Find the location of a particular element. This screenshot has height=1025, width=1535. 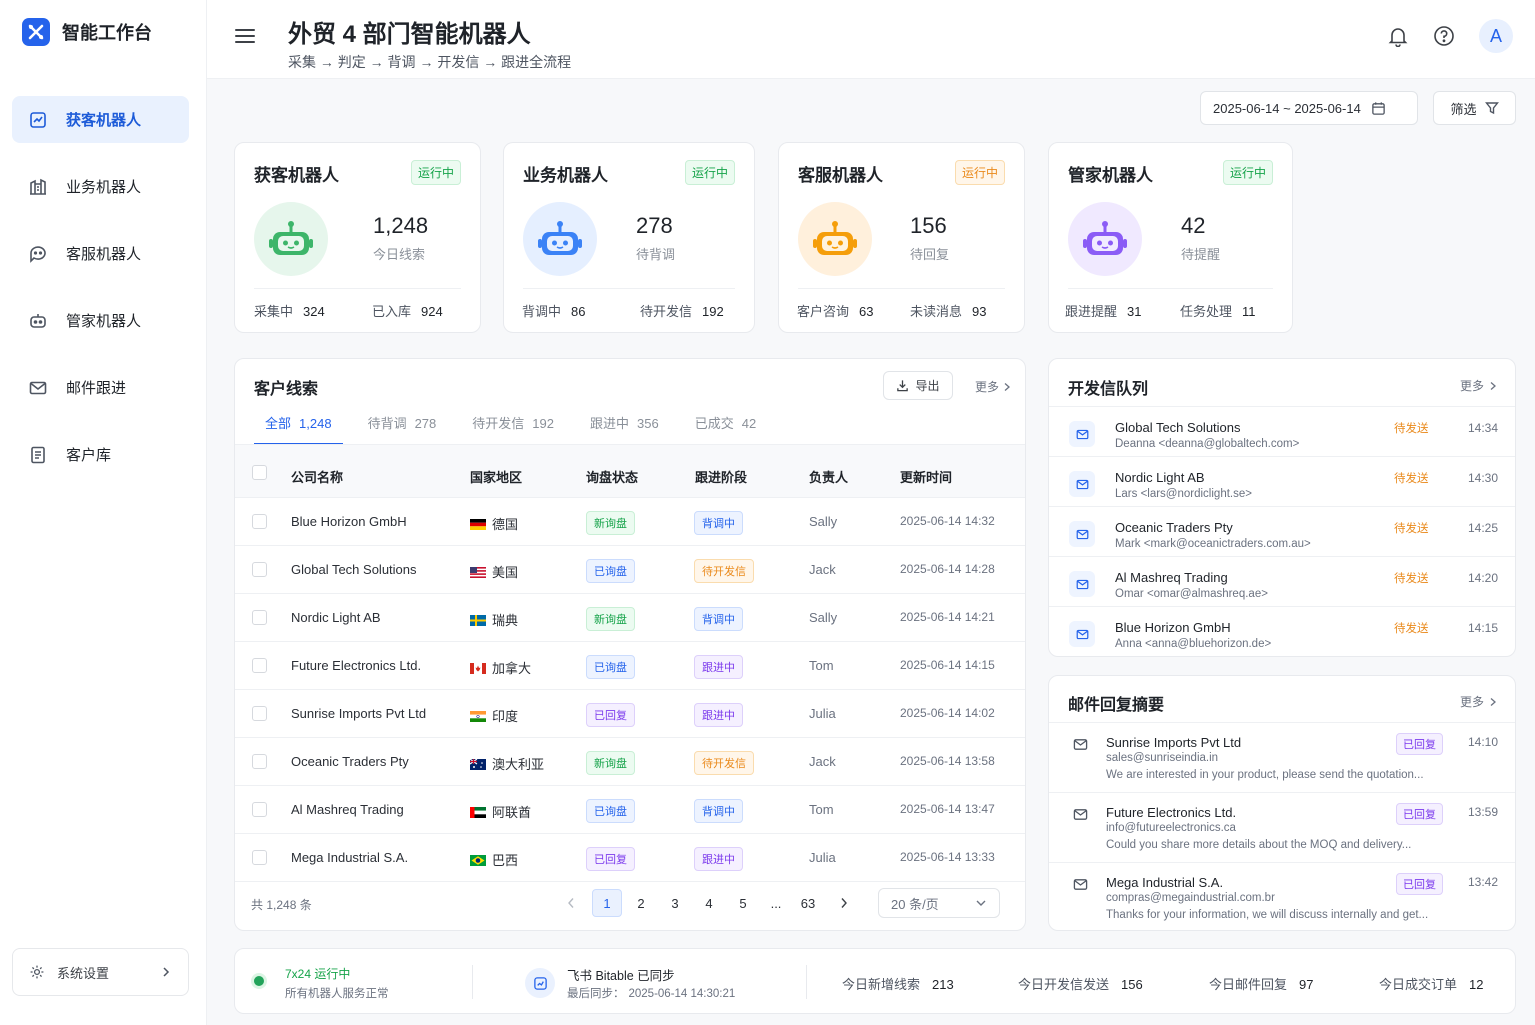

sidebar-item-lead-bot: 获客机器人 is located at coordinates (100, 119).